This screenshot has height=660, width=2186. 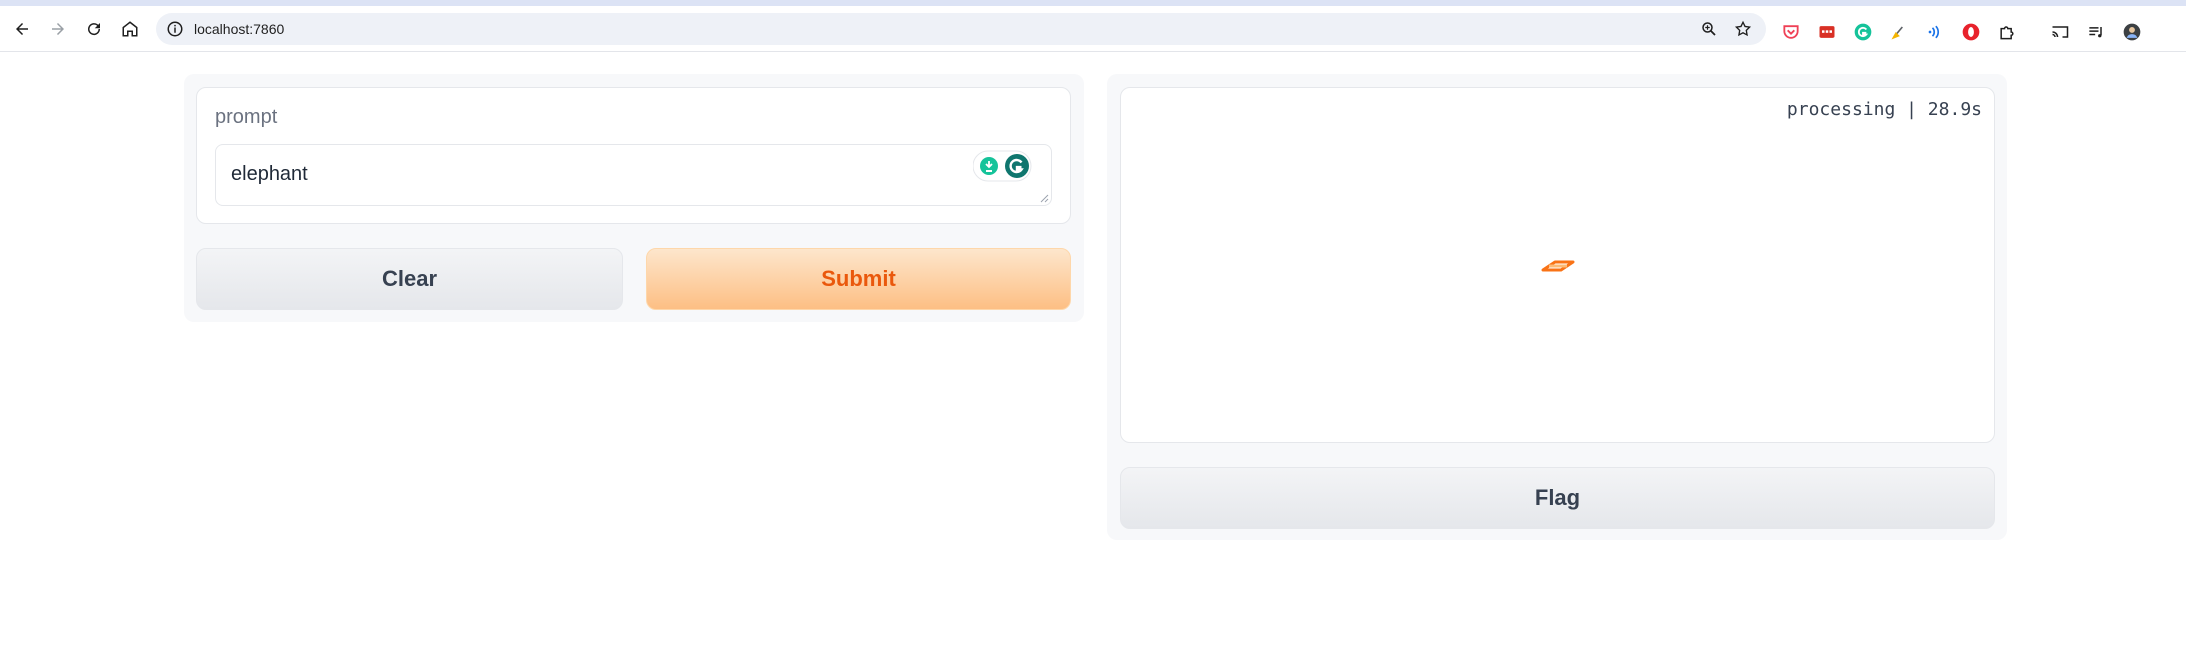 I want to click on loading-spinner-icon, so click(x=1558, y=266).